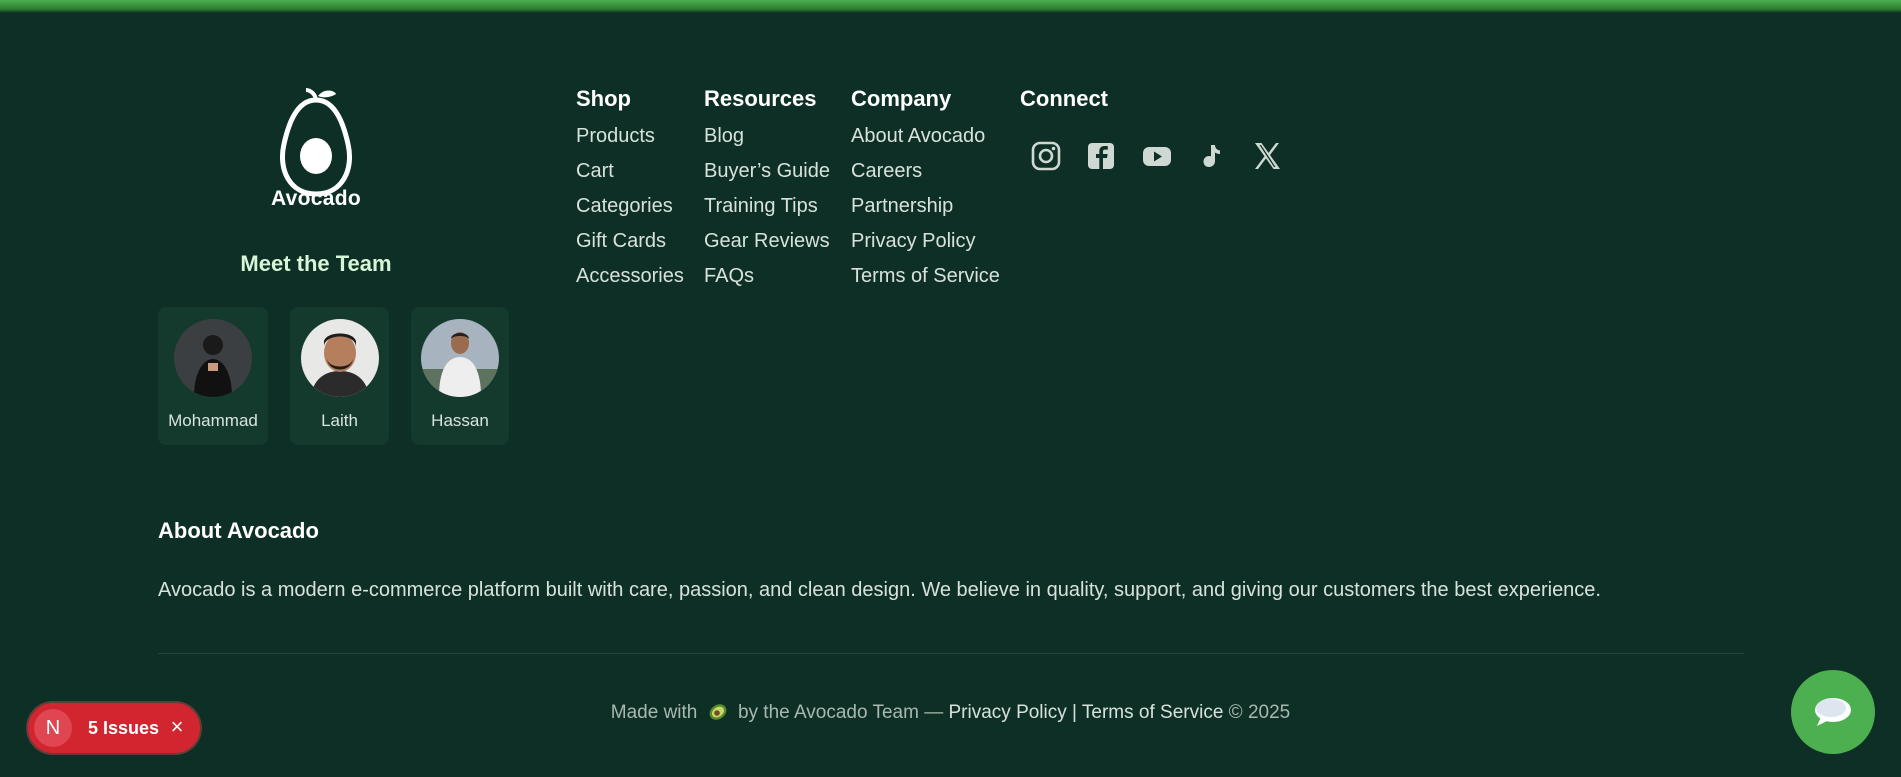 Image resolution: width=1901 pixels, height=777 pixels. Describe the element at coordinates (316, 263) in the screenshot. I see `team-title: Meet the Team` at that location.